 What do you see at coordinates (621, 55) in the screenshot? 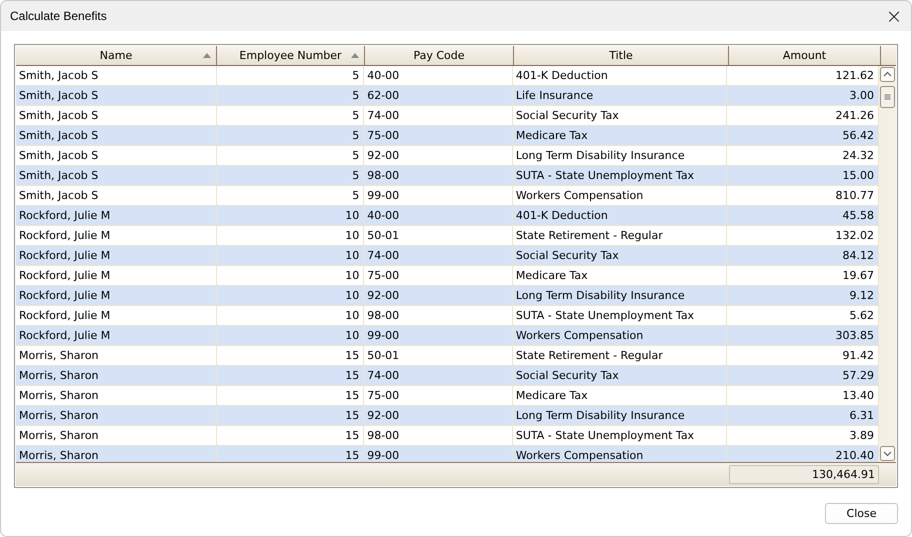
I see `column-header: Title` at bounding box center [621, 55].